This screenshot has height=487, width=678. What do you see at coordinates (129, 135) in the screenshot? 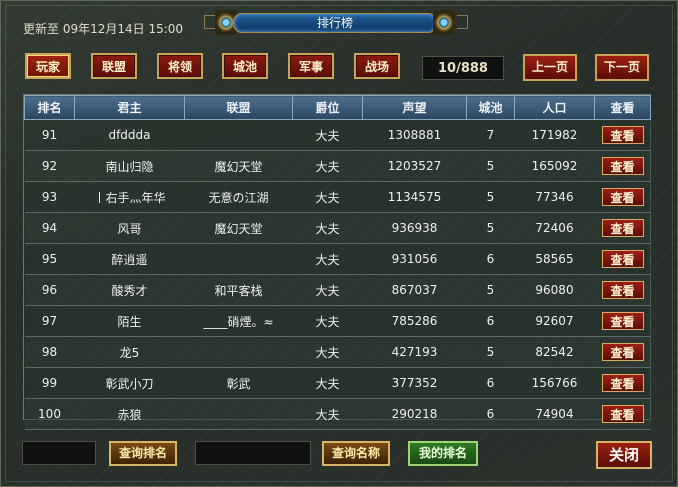
I see `lord-name-cell: dfddda` at bounding box center [129, 135].